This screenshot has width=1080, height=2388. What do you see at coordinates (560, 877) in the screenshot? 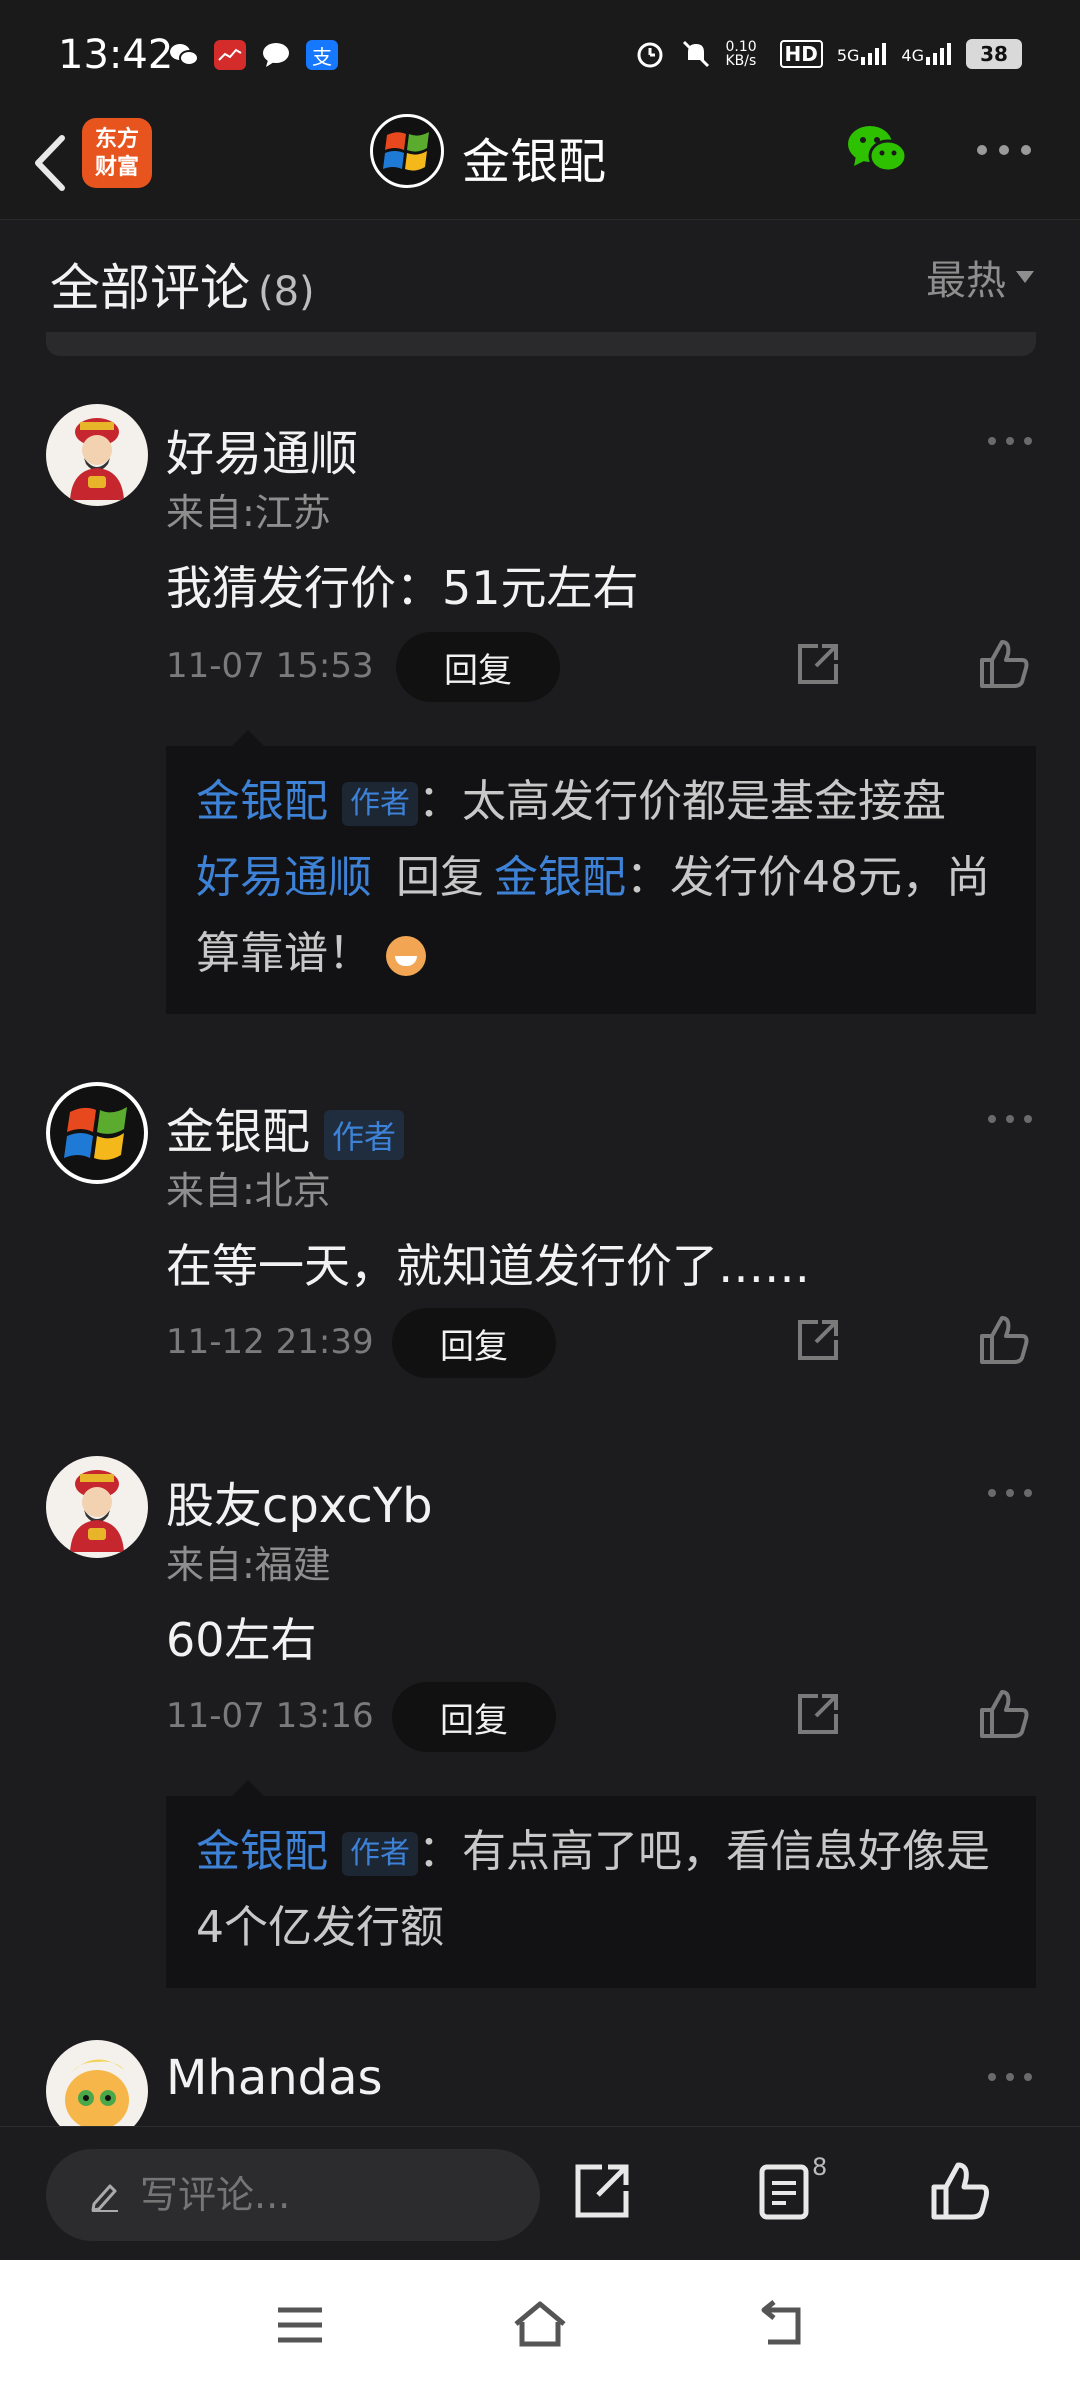
I see `reply-target: 金银配` at bounding box center [560, 877].